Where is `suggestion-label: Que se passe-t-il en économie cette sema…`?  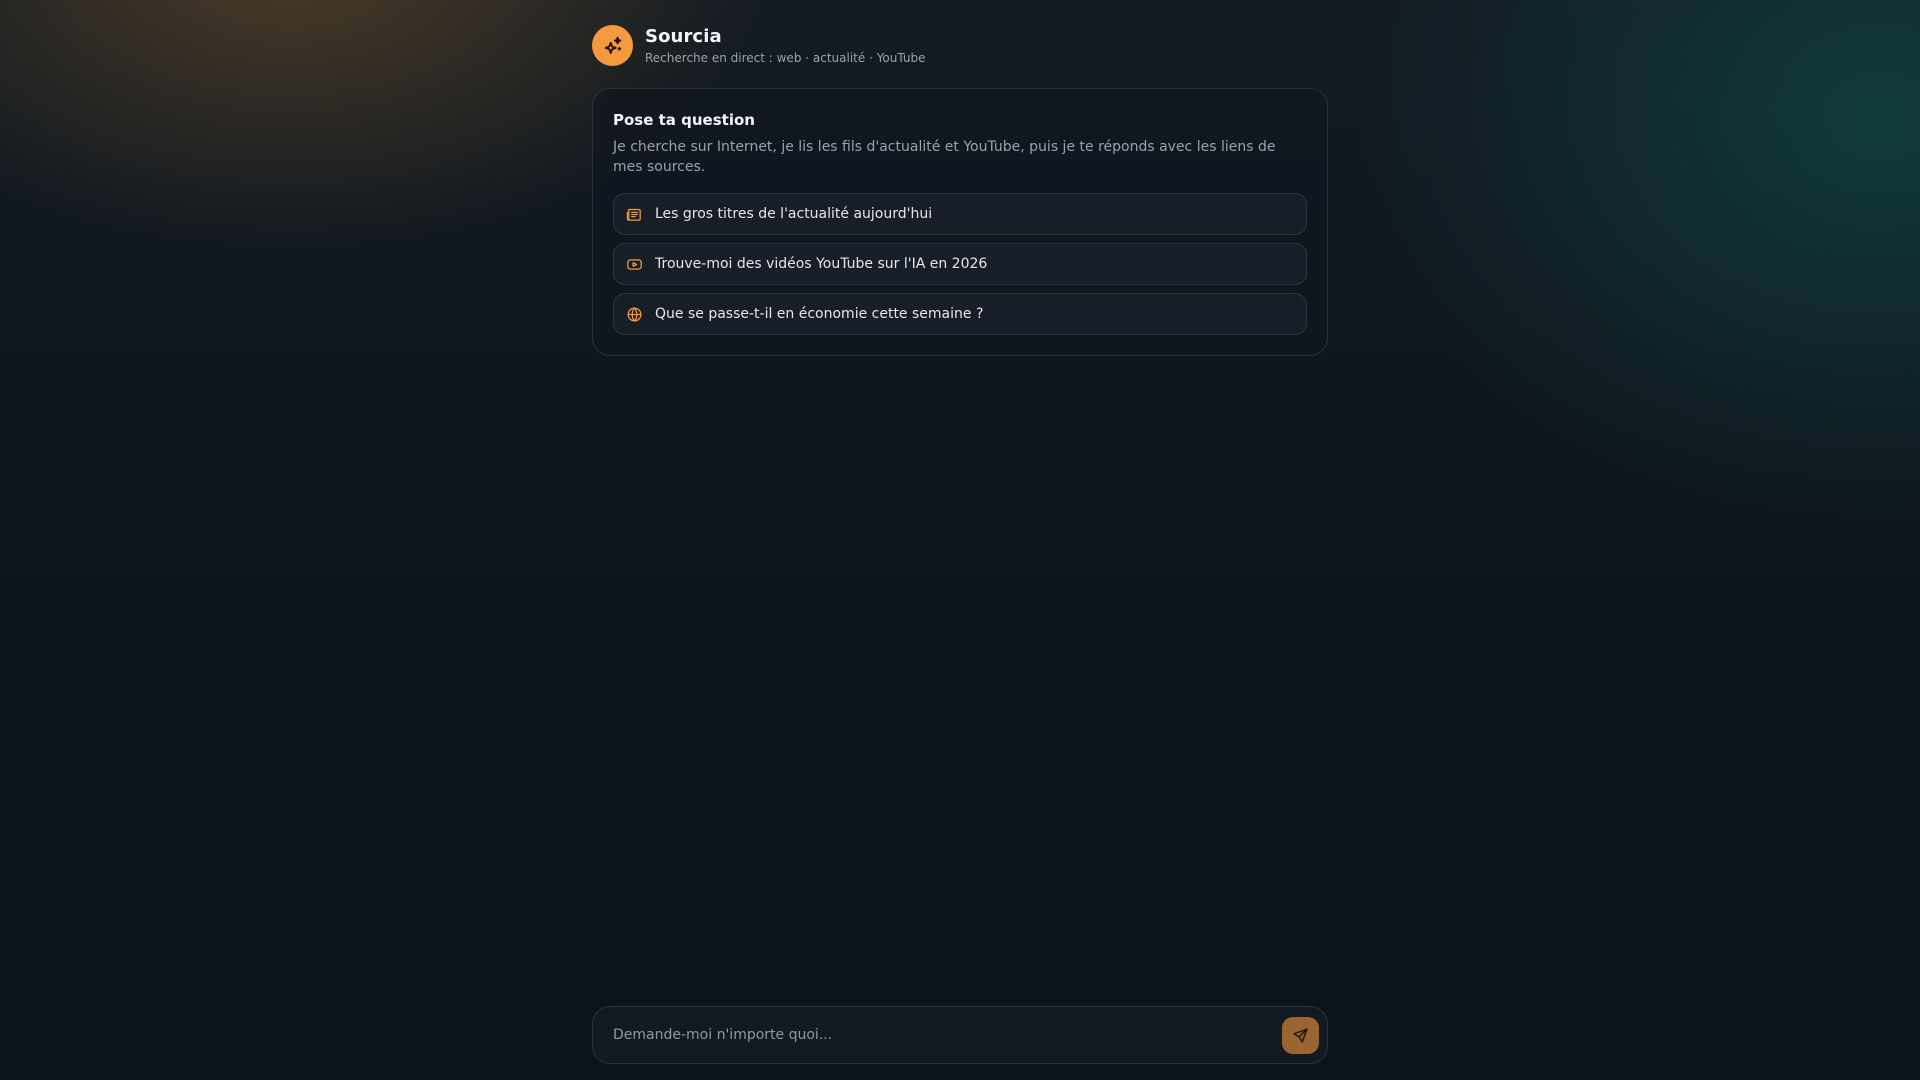 suggestion-label: Que se passe-t-il en économie cette sema… is located at coordinates (819, 314).